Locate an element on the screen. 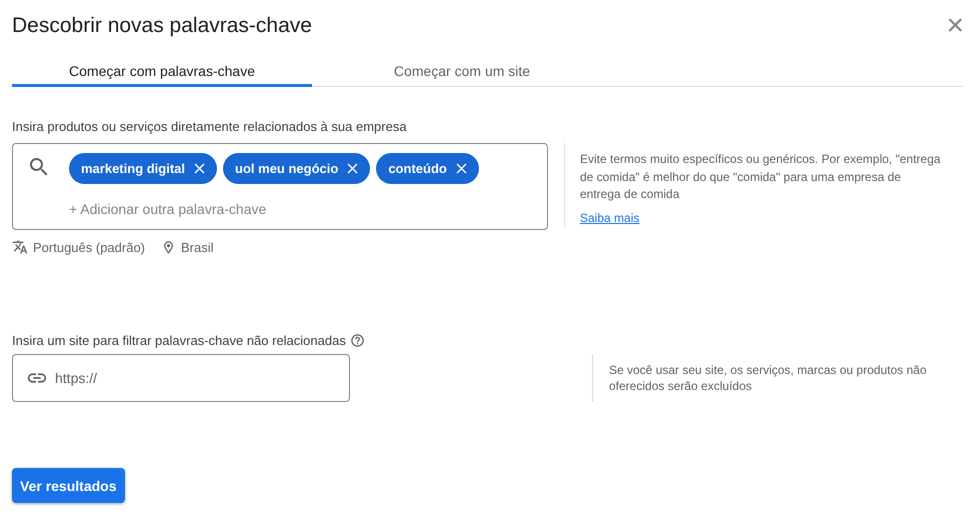 Image resolution: width=978 pixels, height=515 pixels. field-label: Insira um site para filtrar palavras-chave não relacionadas is located at coordinates (179, 340).